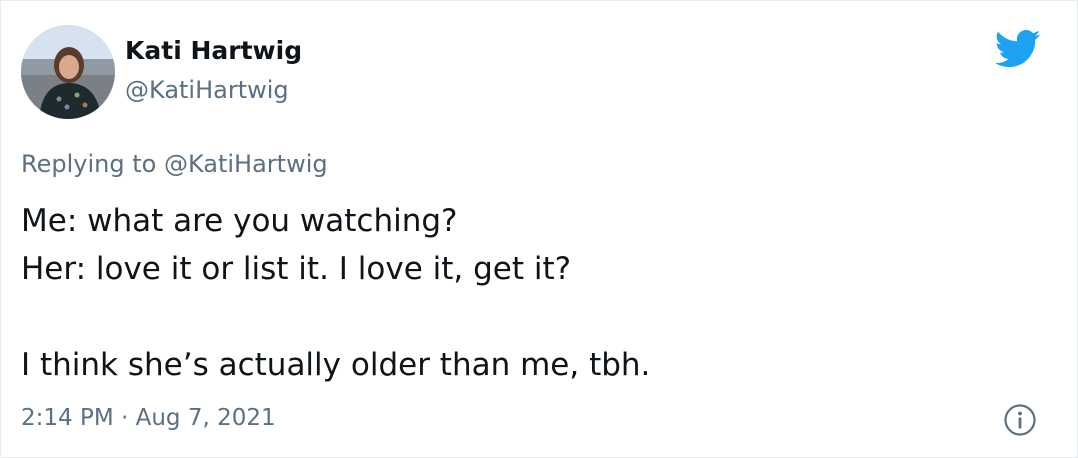  Describe the element at coordinates (205, 418) in the screenshot. I see `tweet-date: Aug 7, 2021` at that location.